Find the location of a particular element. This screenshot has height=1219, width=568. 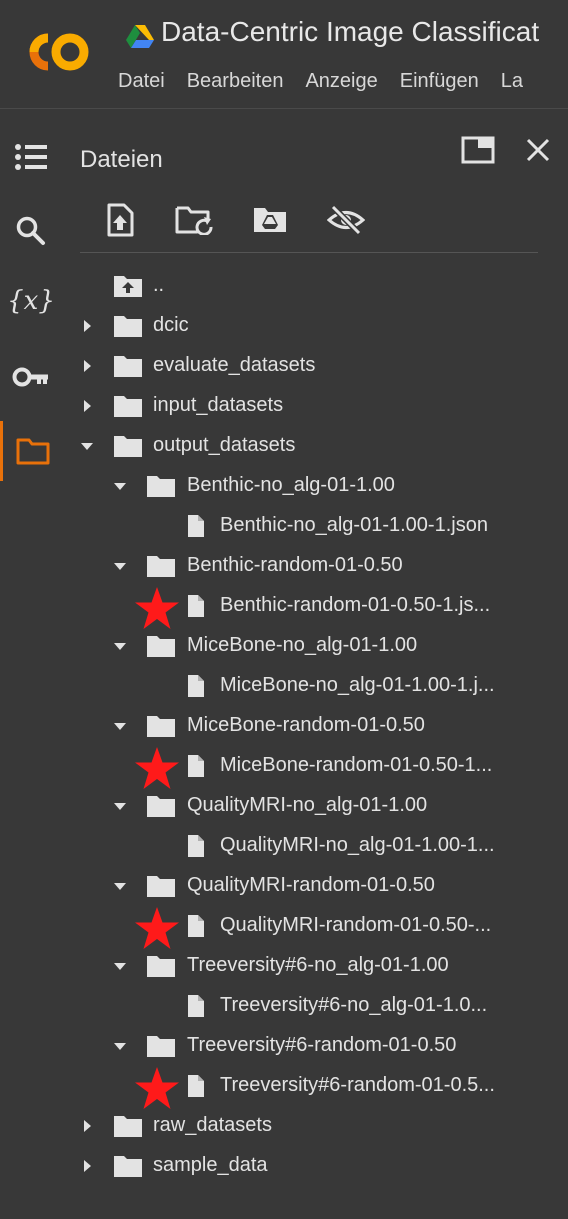

menu-insert: Einfügen is located at coordinates (439, 81).